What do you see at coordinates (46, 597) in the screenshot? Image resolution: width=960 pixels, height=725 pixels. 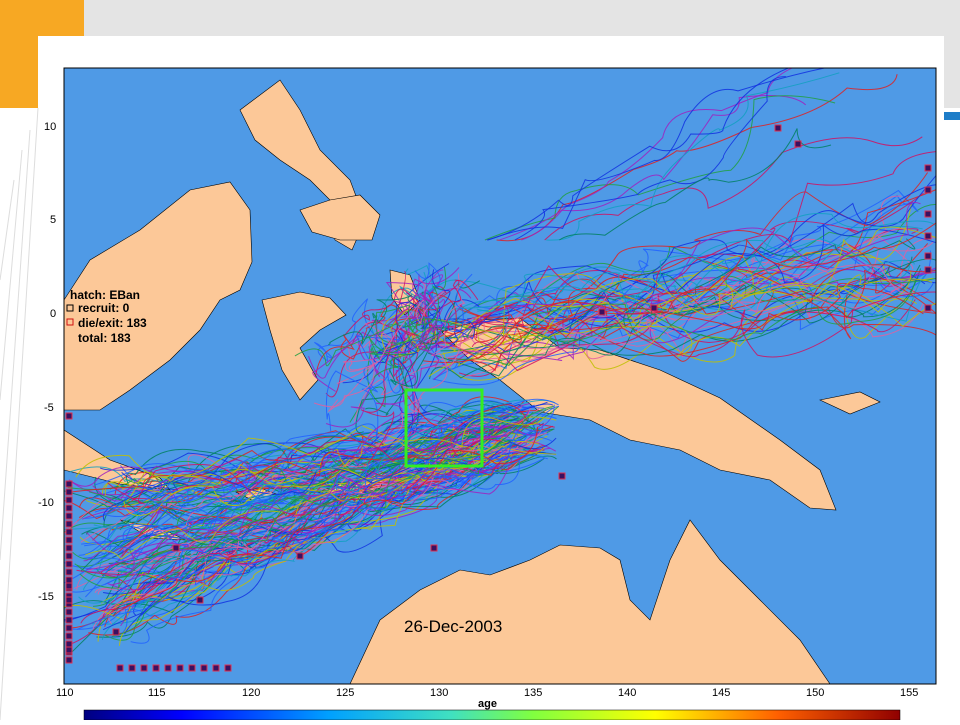 I see `lat-tick-label: -15` at bounding box center [46, 597].